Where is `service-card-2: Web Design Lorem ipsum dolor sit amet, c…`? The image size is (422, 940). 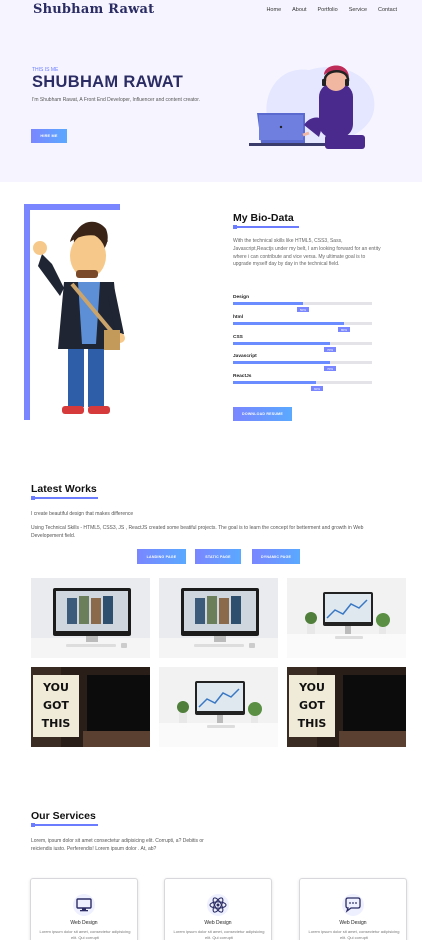 service-card-2: Web Design Lorem ipsum dolor sit amet, c… is located at coordinates (218, 909).